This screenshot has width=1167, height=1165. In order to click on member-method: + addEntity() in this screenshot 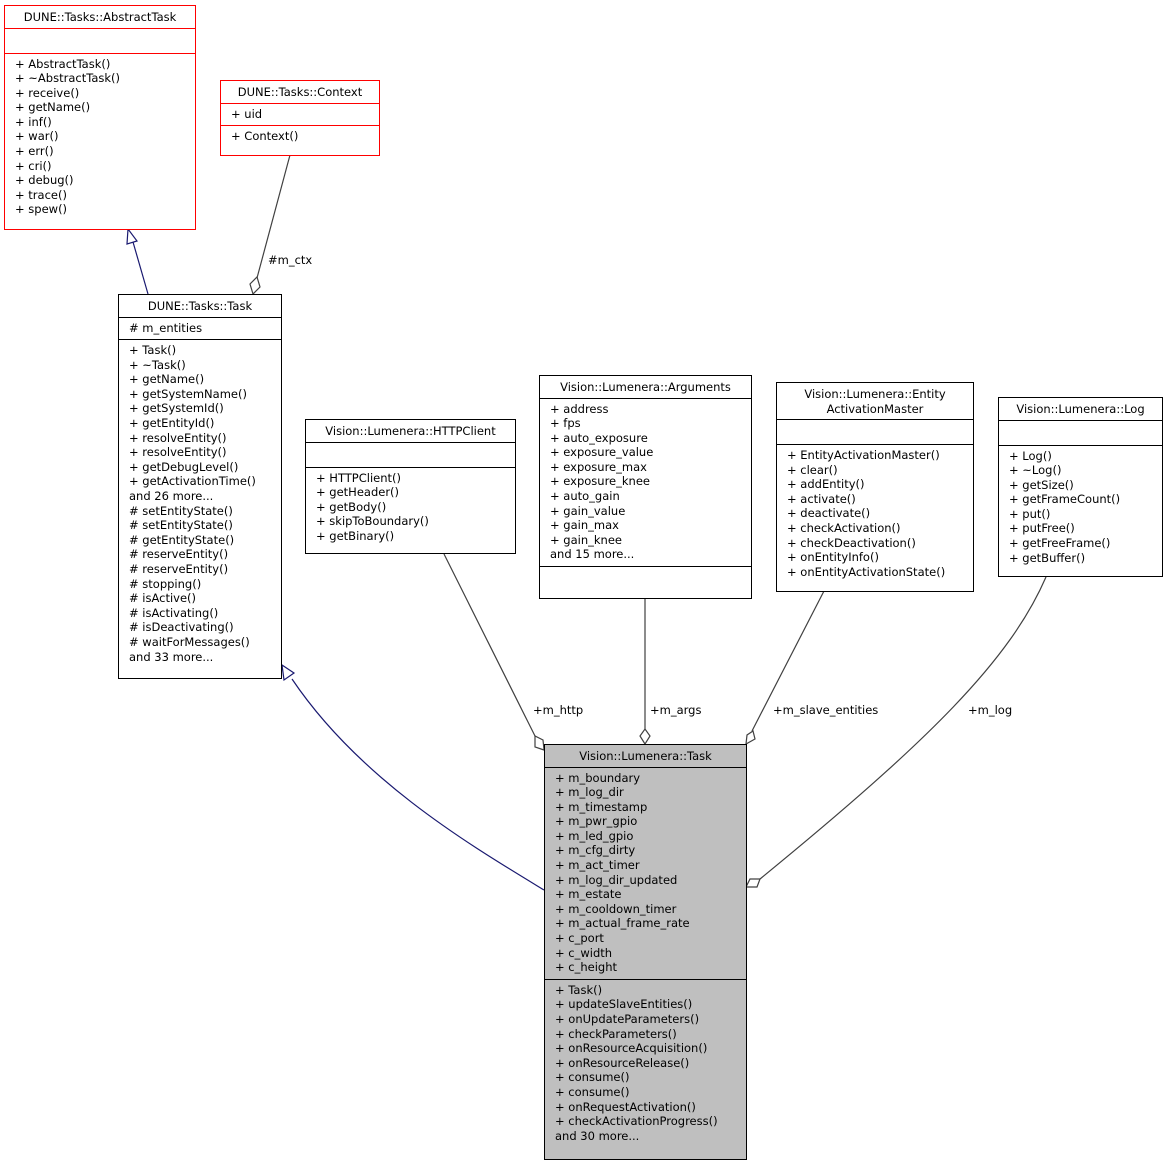, I will do `click(826, 484)`.